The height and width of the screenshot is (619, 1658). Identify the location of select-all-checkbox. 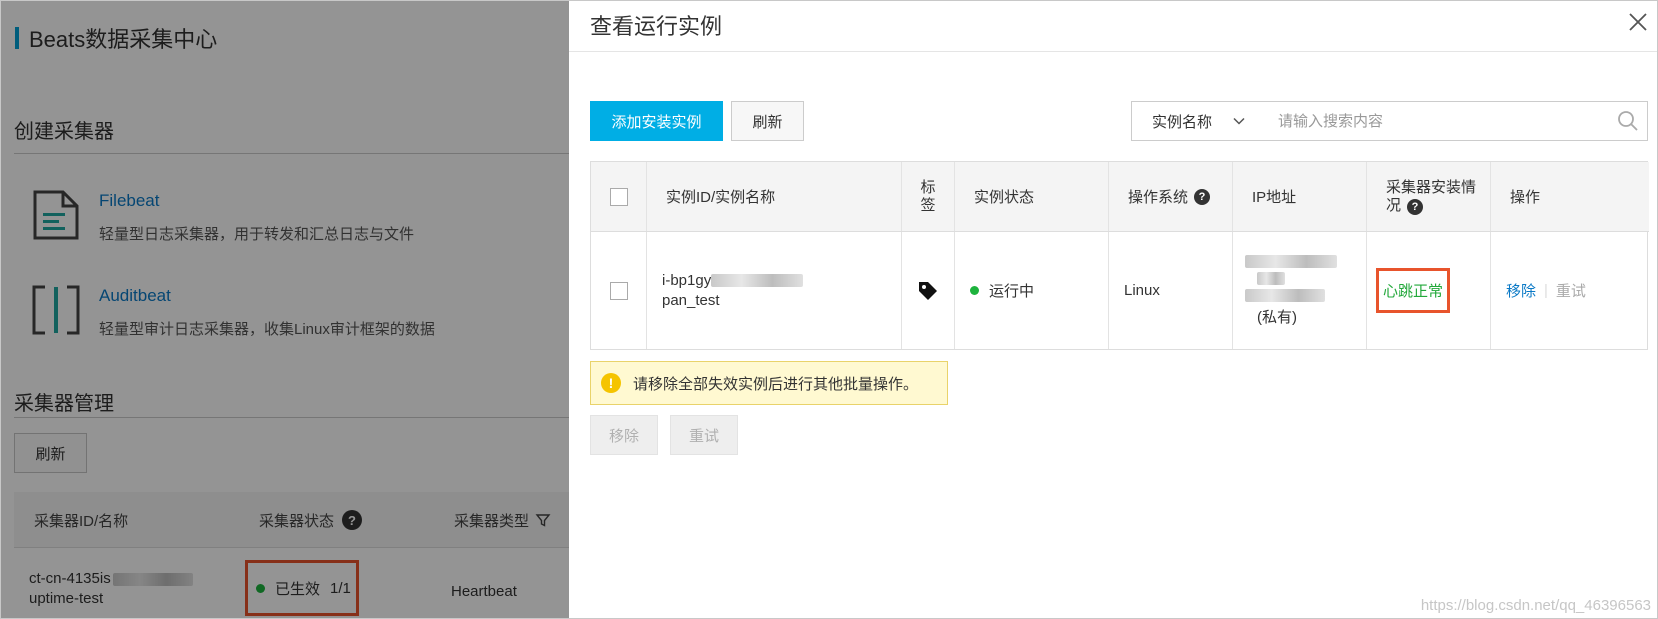
(618, 196).